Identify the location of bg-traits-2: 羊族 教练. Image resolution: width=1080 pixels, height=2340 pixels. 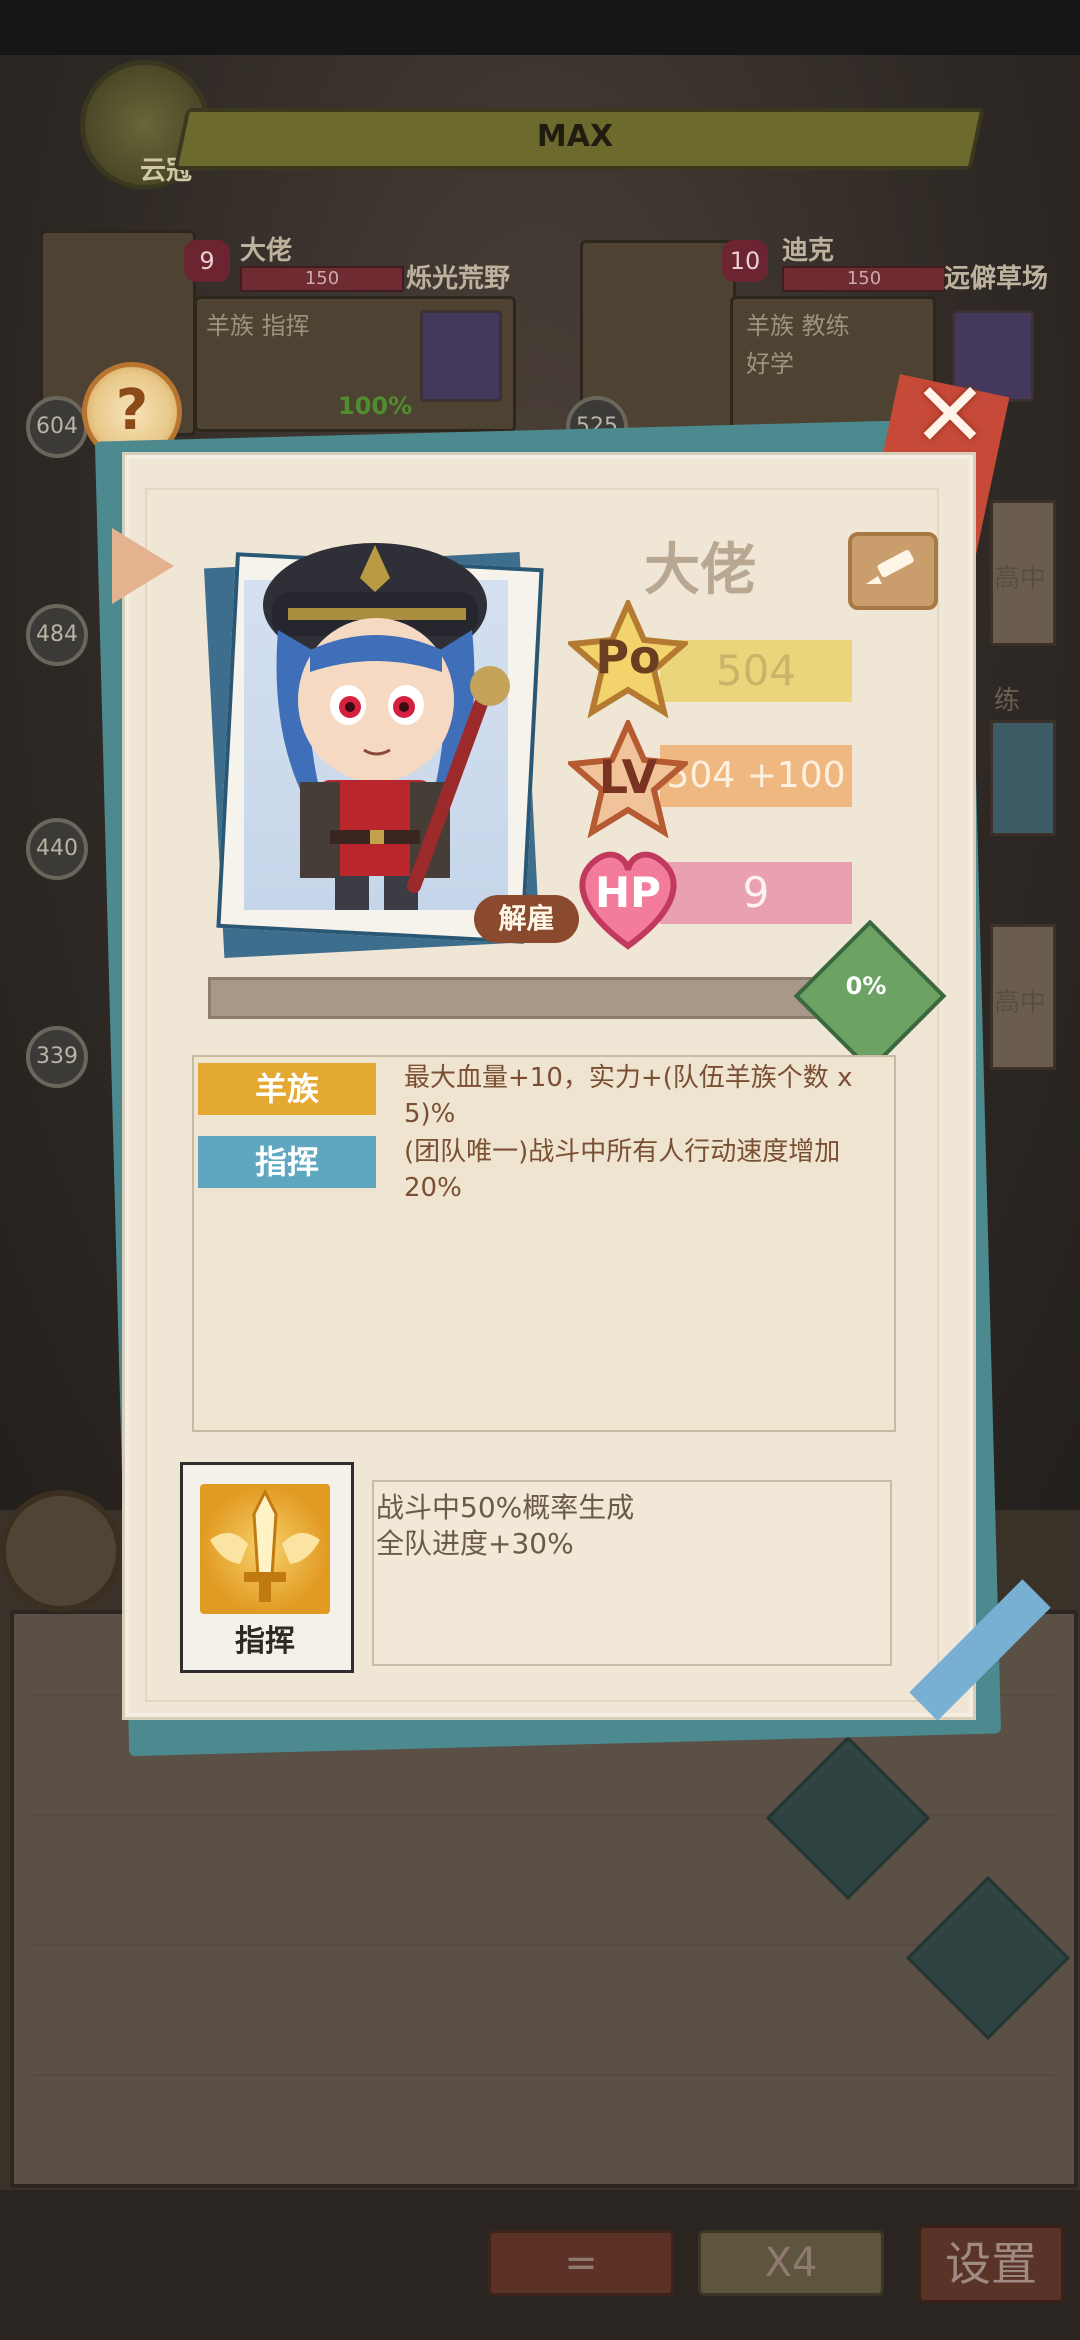
(798, 326).